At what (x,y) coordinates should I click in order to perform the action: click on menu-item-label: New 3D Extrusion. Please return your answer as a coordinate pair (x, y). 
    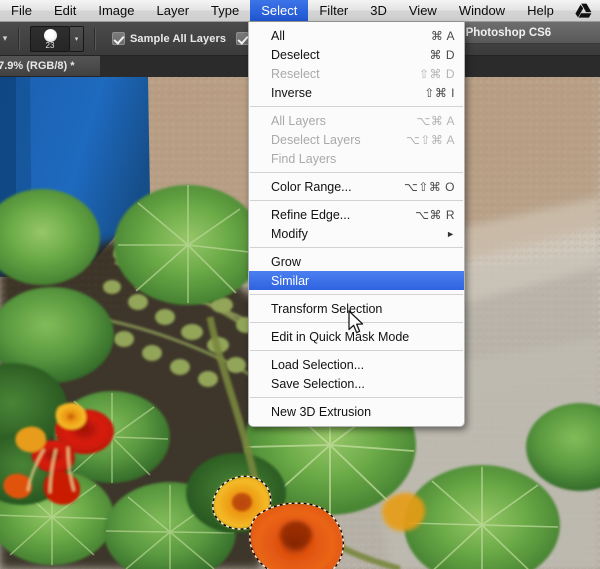
    Looking at the image, I should click on (321, 411).